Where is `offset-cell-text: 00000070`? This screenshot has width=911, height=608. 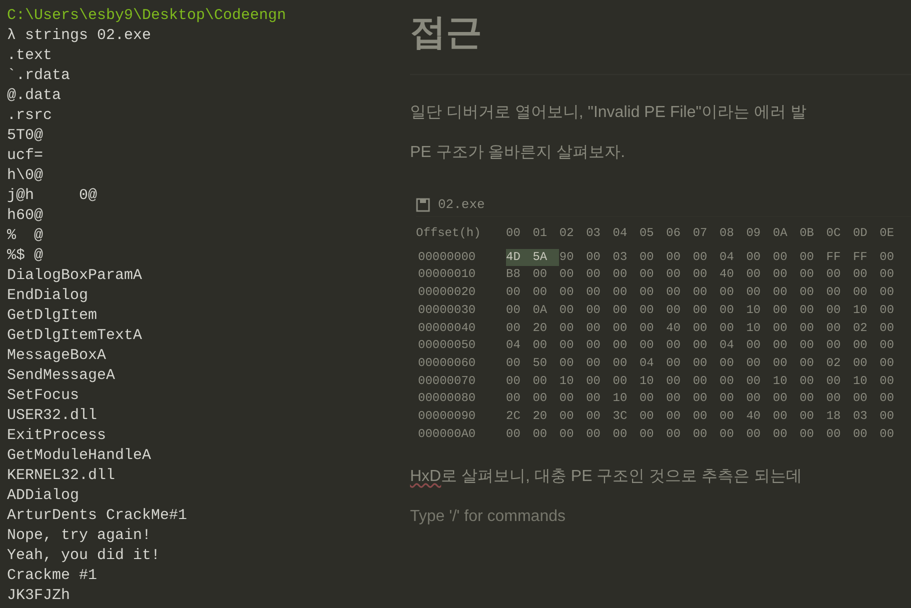 offset-cell-text: 00000070 is located at coordinates (447, 381).